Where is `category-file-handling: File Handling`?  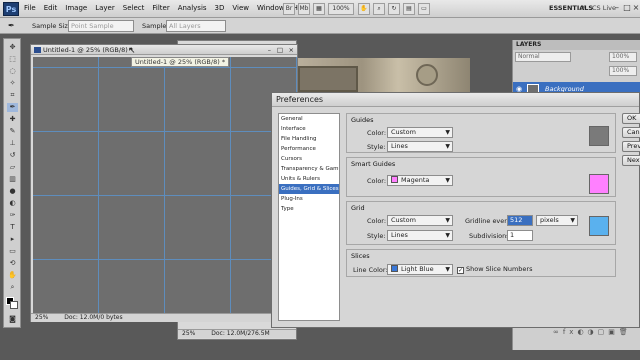 category-file-handling: File Handling is located at coordinates (309, 139).